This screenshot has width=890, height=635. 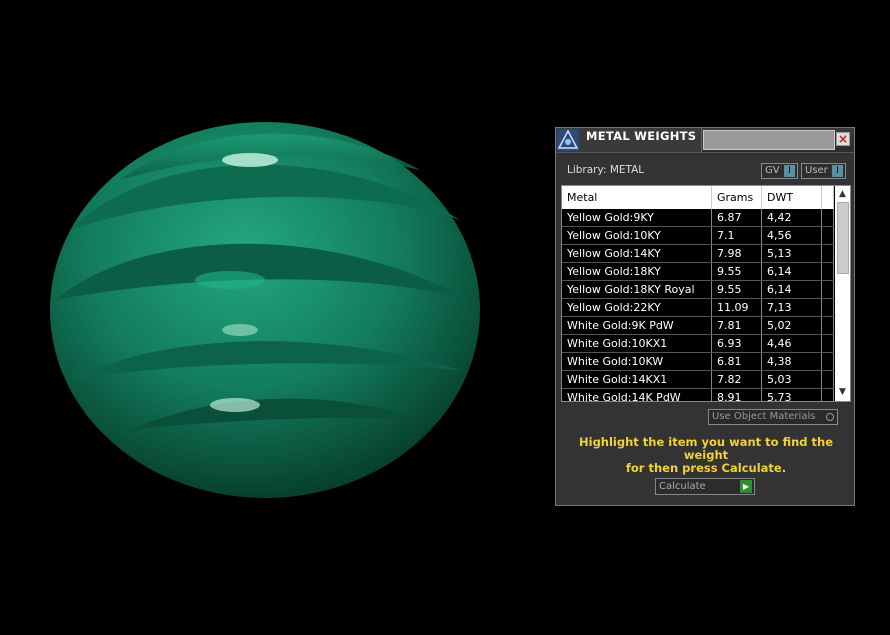 I want to click on play-arrow-icon: ▶, so click(x=746, y=486).